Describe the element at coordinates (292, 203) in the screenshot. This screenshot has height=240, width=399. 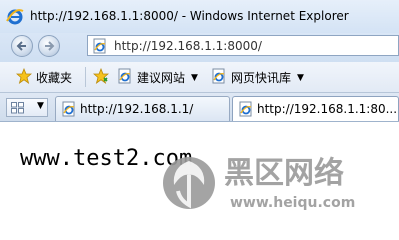
I see `watermark-url-text: www.heiqu.com` at that location.